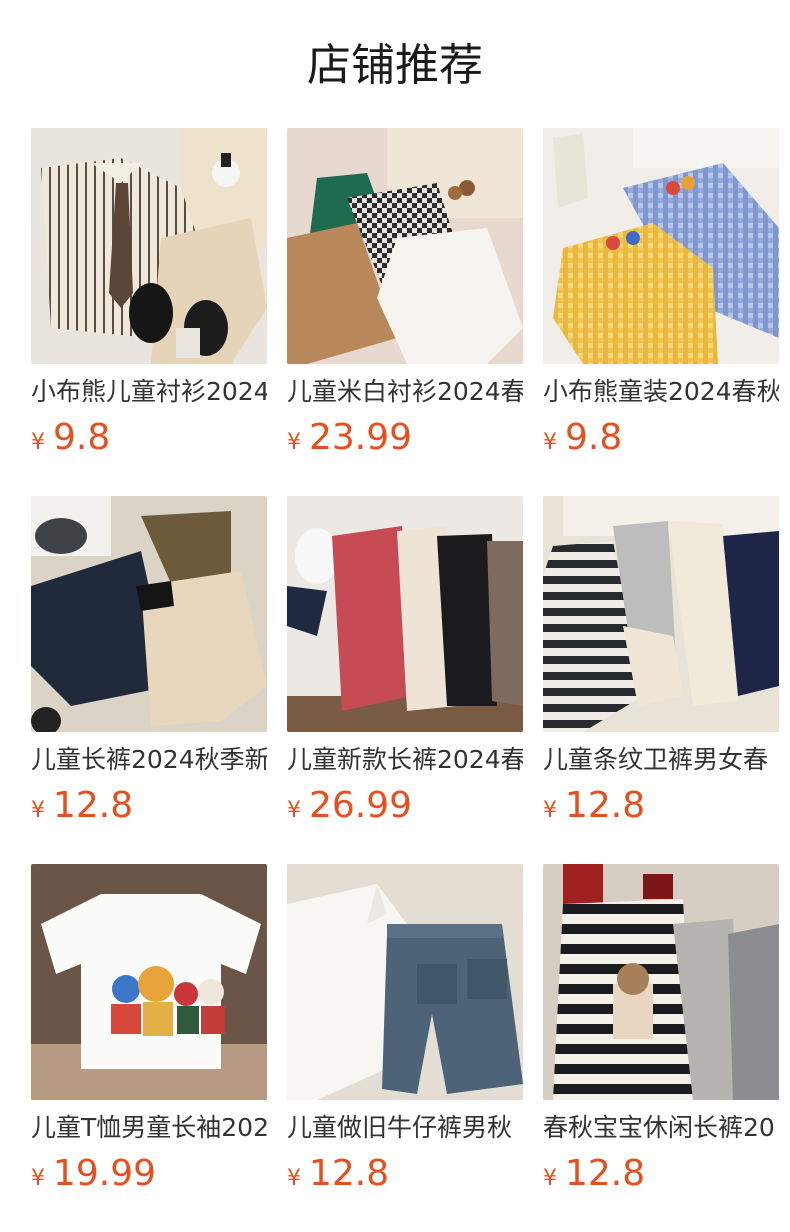  I want to click on product-card: 儿童新款长裤2024春 ¥ 26.99, so click(405, 680).